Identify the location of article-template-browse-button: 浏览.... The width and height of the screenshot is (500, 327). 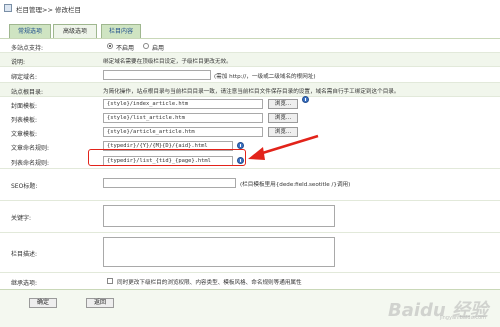
(283, 132).